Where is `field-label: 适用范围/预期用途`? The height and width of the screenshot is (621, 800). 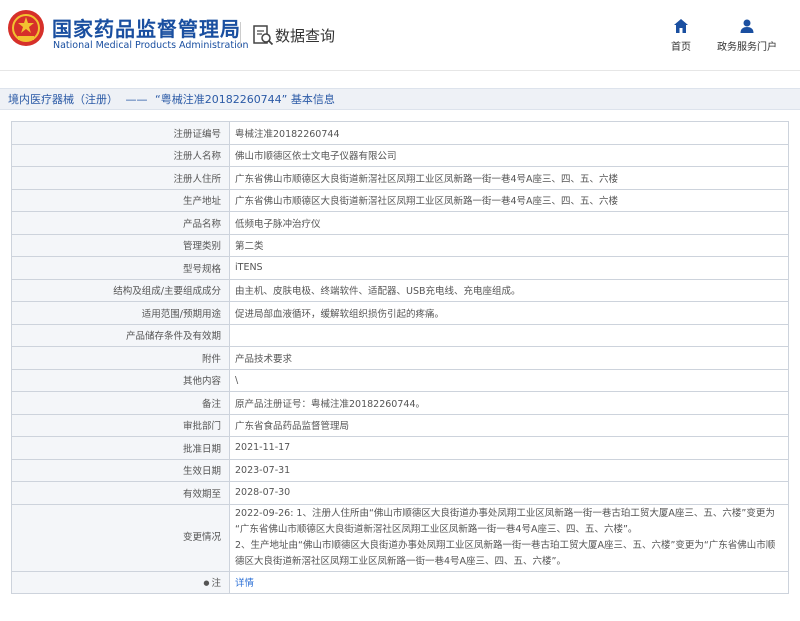
field-label: 适用范围/预期用途 is located at coordinates (120, 313).